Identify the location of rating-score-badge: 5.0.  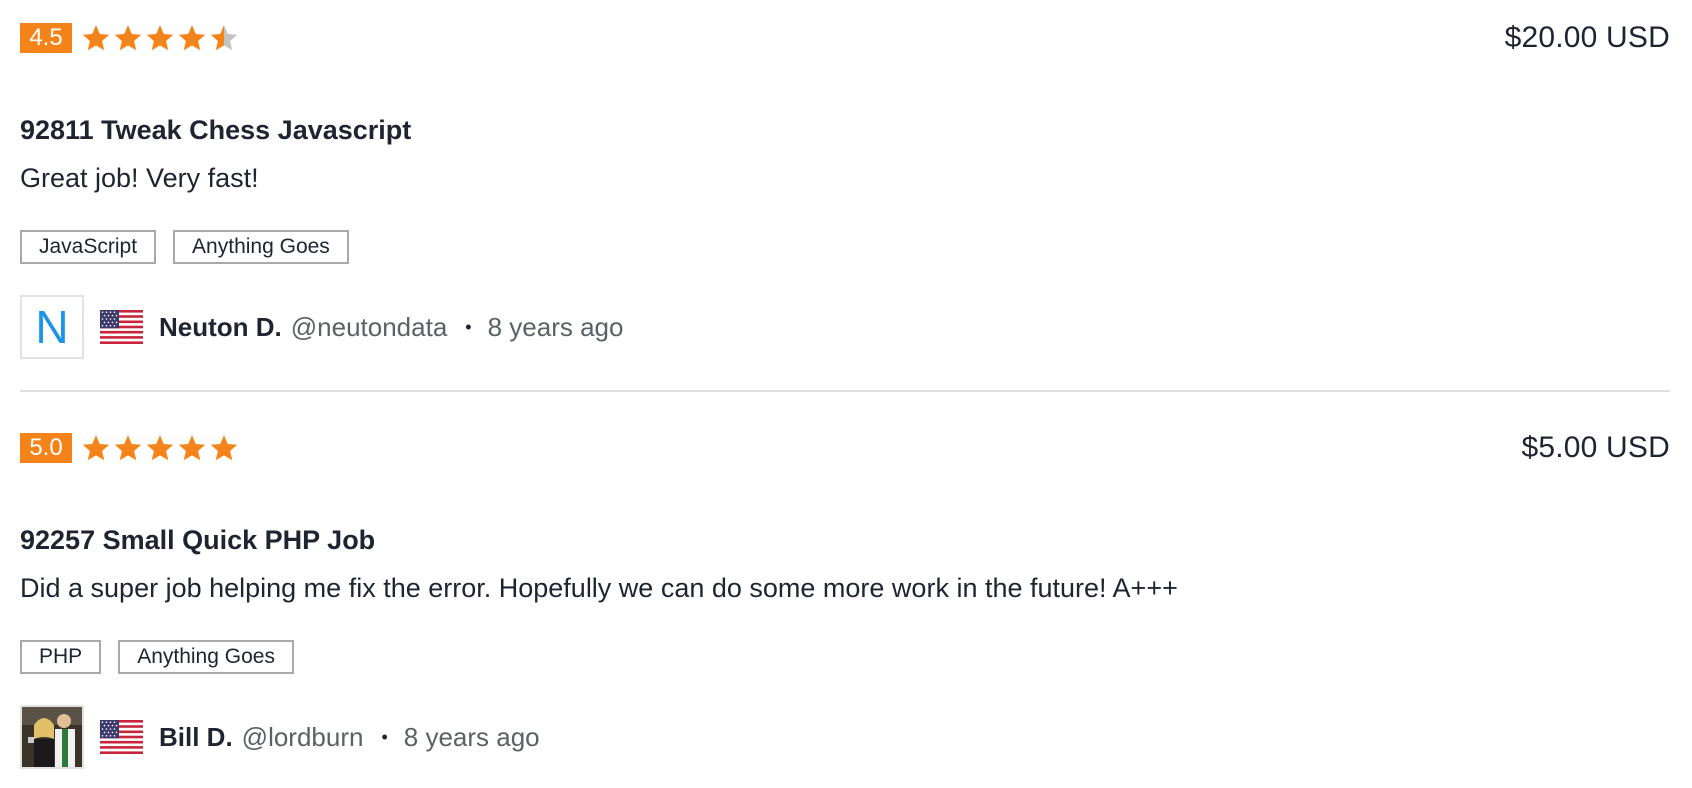
(46, 448).